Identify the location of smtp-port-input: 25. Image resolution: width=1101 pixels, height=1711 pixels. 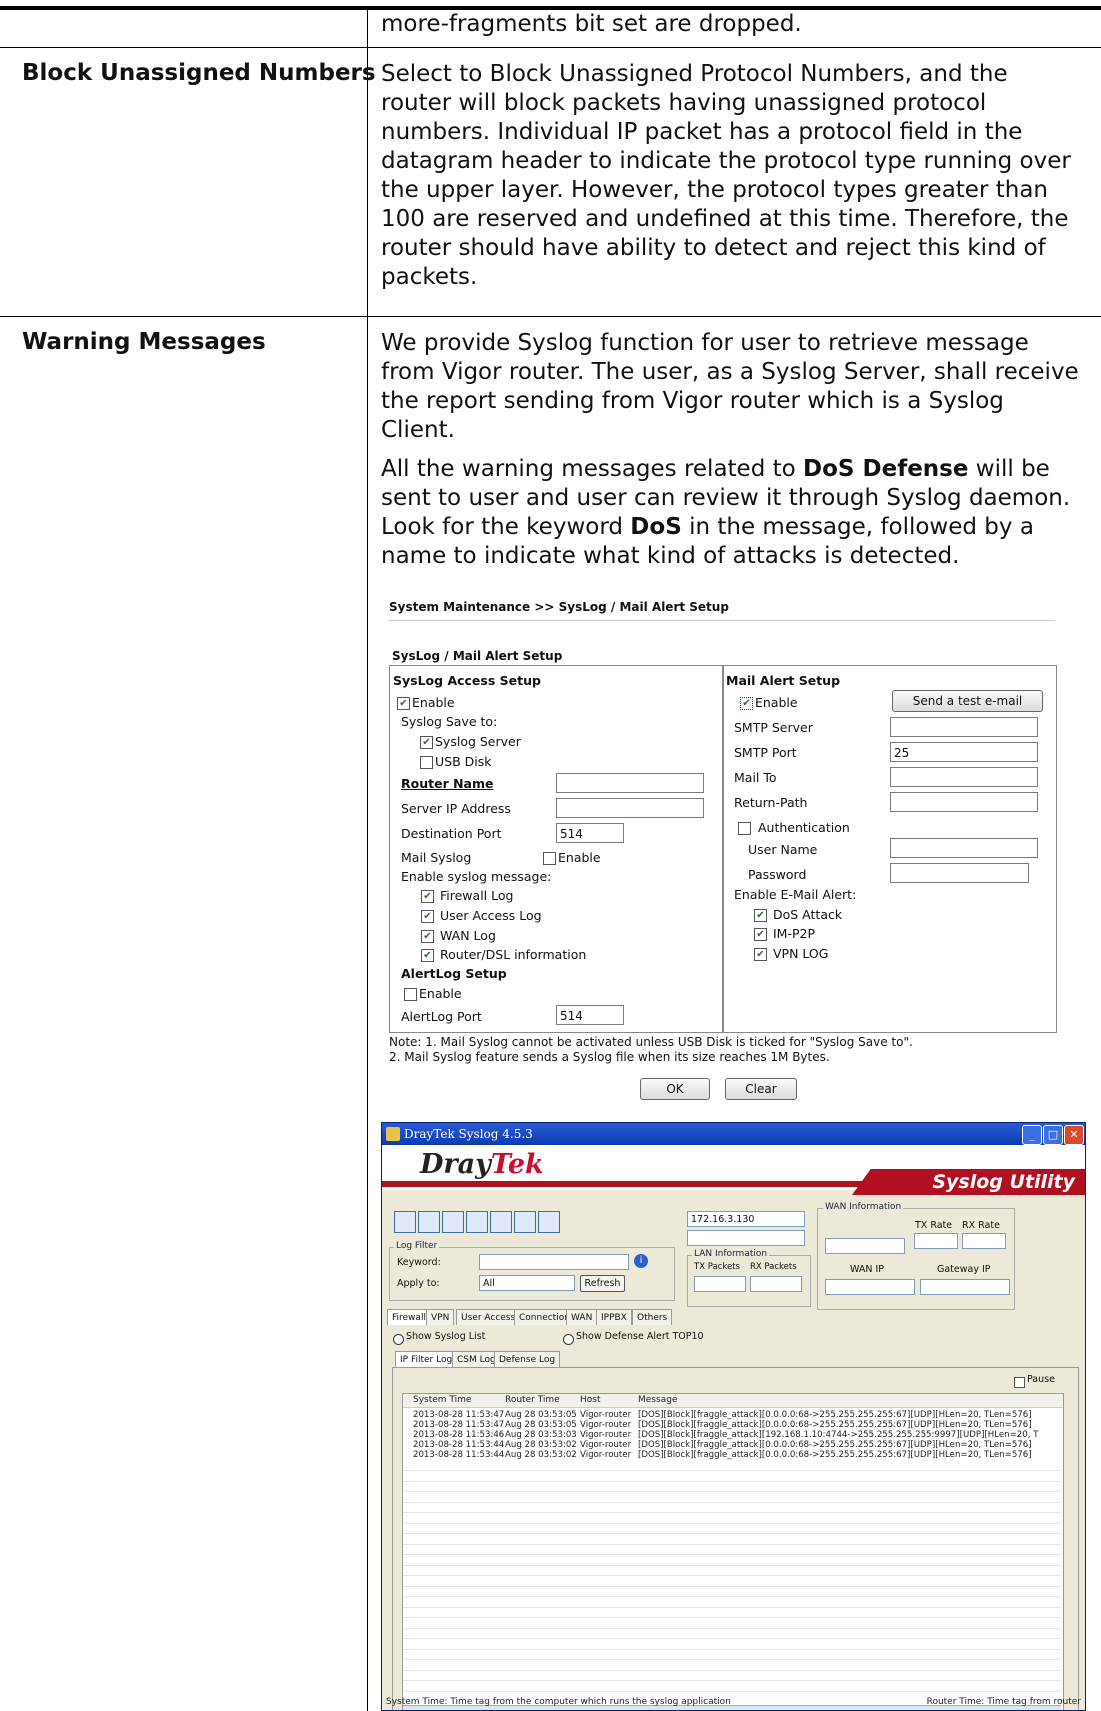
(964, 752).